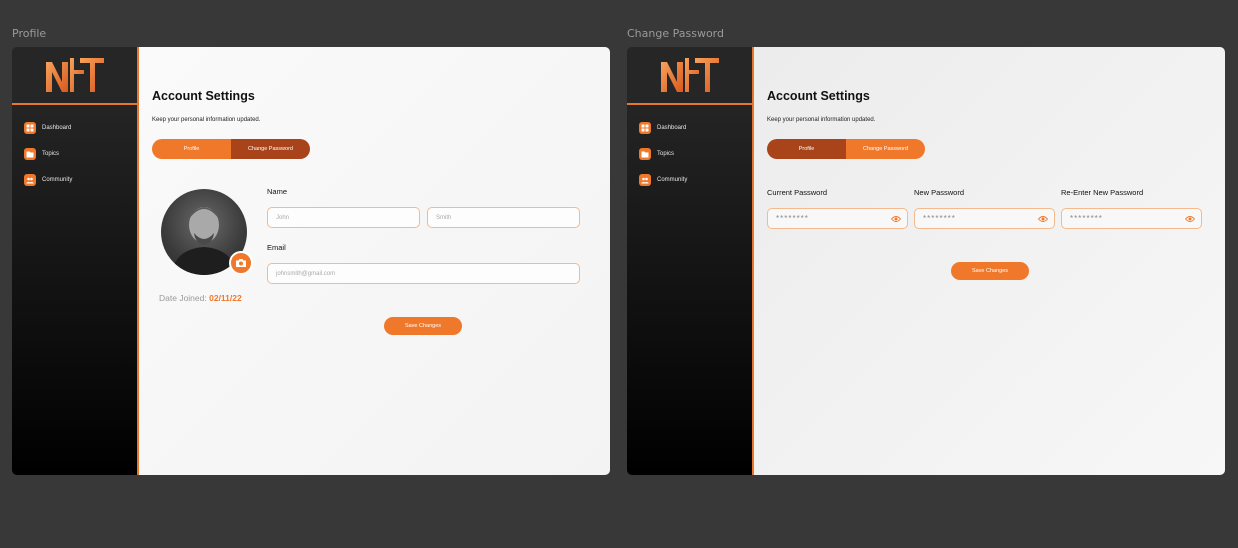 This screenshot has width=1238, height=548. Describe the element at coordinates (797, 192) in the screenshot. I see `current-password-label: Current Password` at that location.